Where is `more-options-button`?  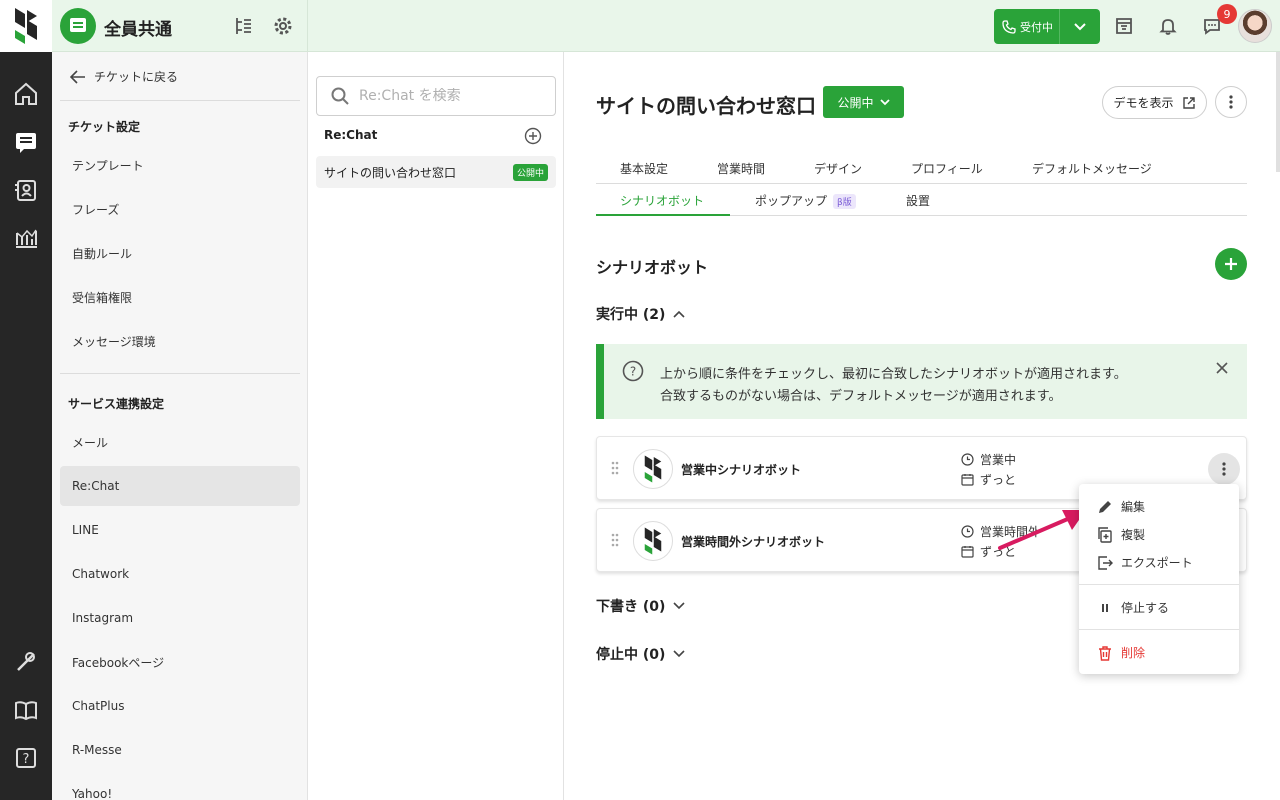 more-options-button is located at coordinates (1231, 102).